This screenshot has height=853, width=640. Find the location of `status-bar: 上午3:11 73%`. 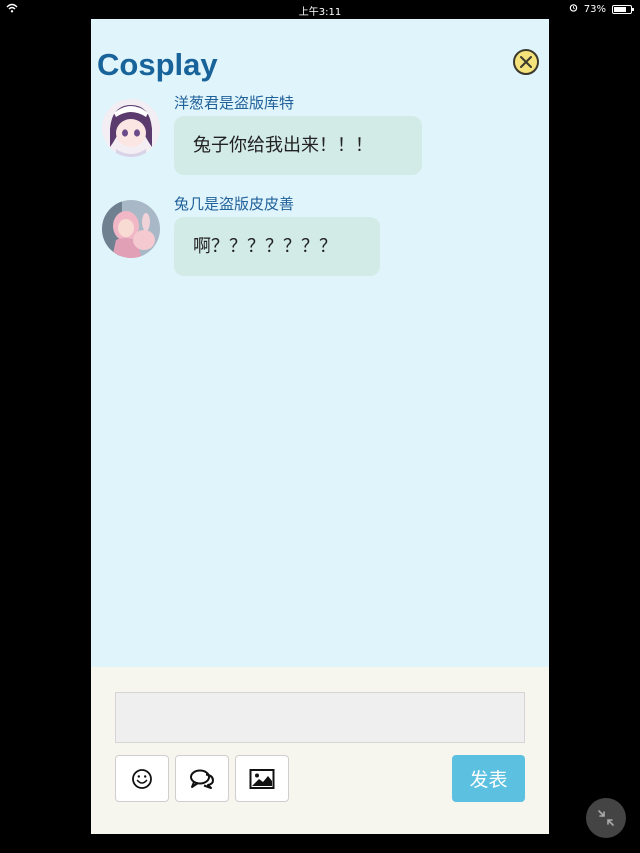

status-bar: 上午3:11 73% is located at coordinates (320, 9).